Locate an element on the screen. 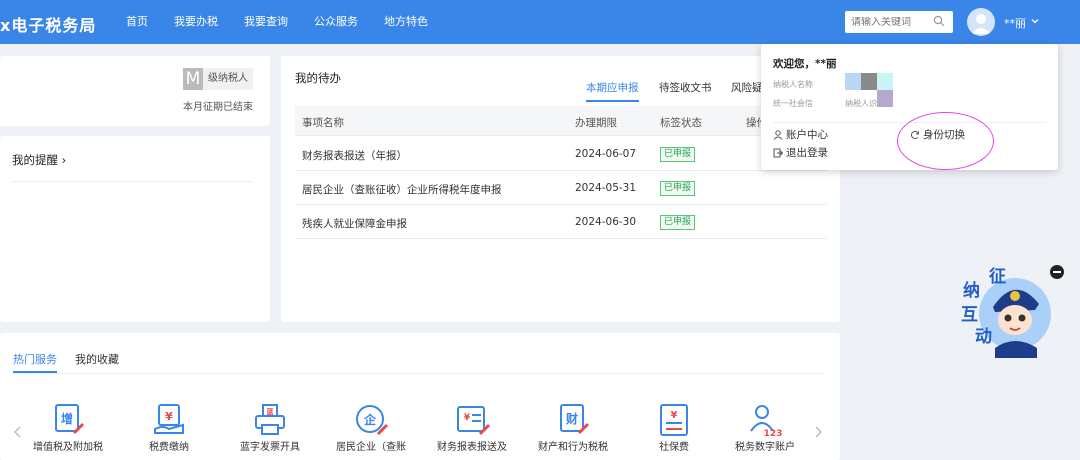 Image resolution: width=1080 pixels, height=460 pixels. highlight-annotation is located at coordinates (945, 141).